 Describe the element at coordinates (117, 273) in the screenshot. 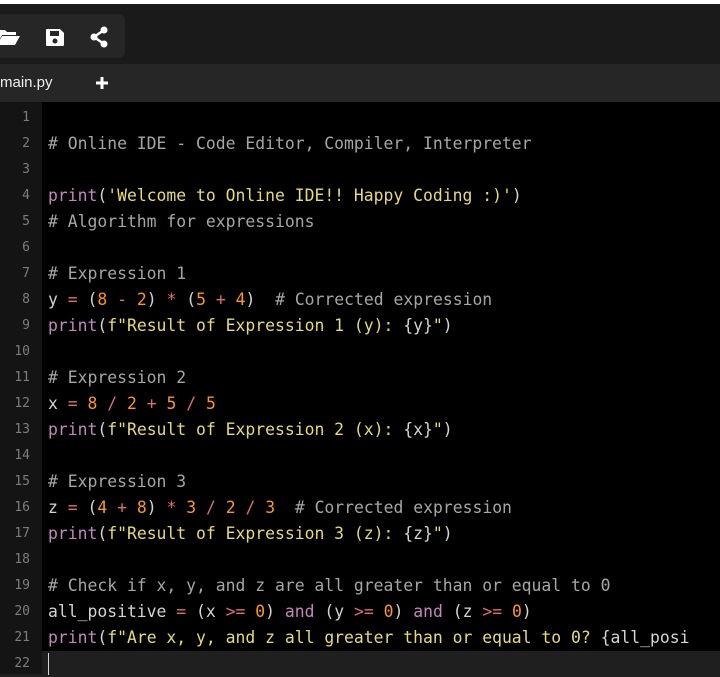

I see `code-token-comment: # Expression 1` at that location.